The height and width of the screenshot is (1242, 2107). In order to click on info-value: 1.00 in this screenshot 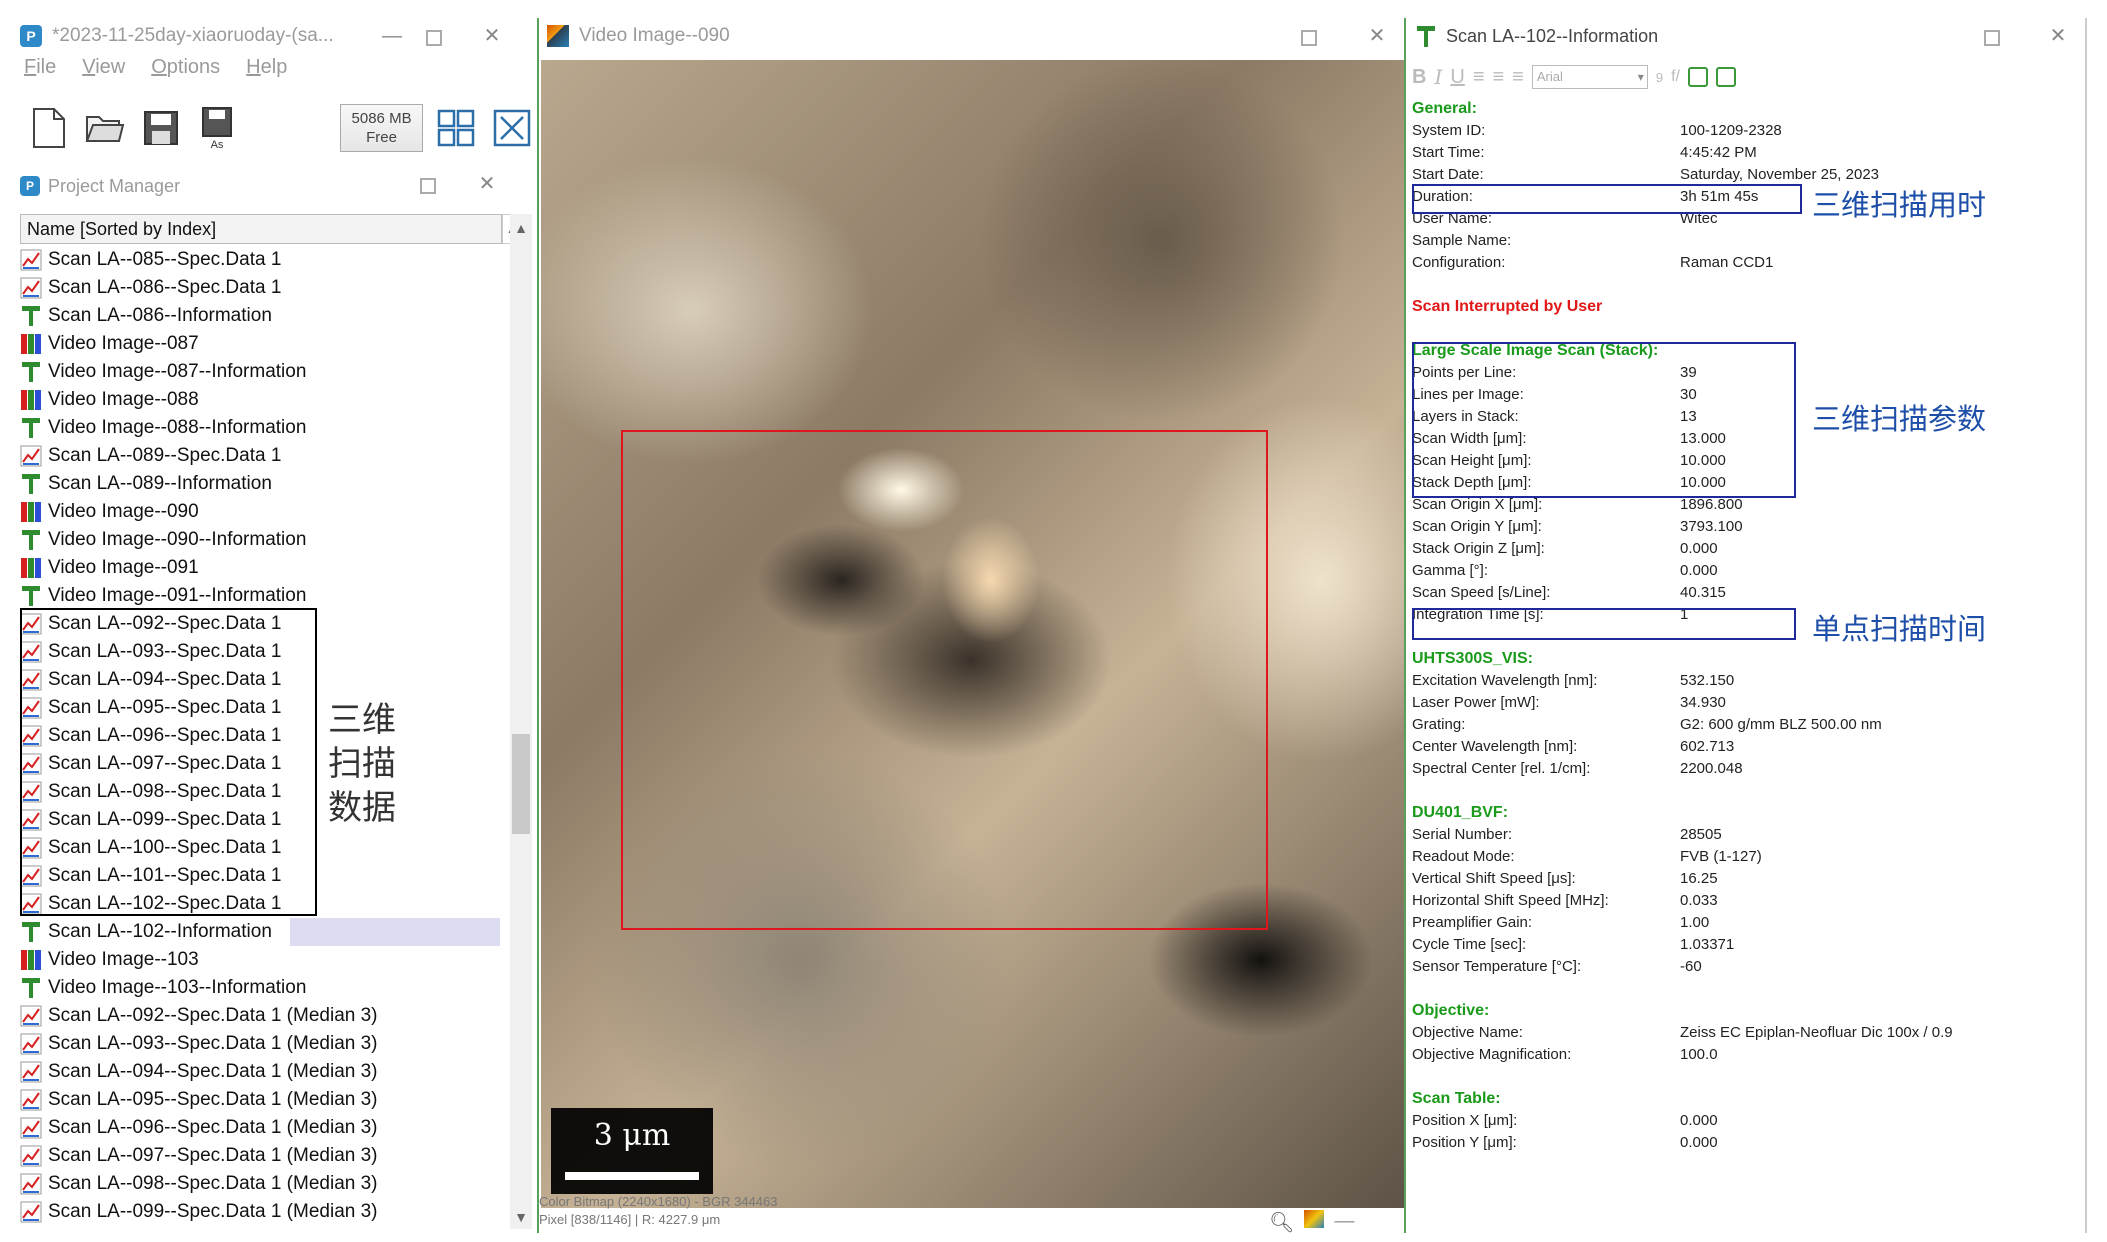, I will do `click(1695, 922)`.